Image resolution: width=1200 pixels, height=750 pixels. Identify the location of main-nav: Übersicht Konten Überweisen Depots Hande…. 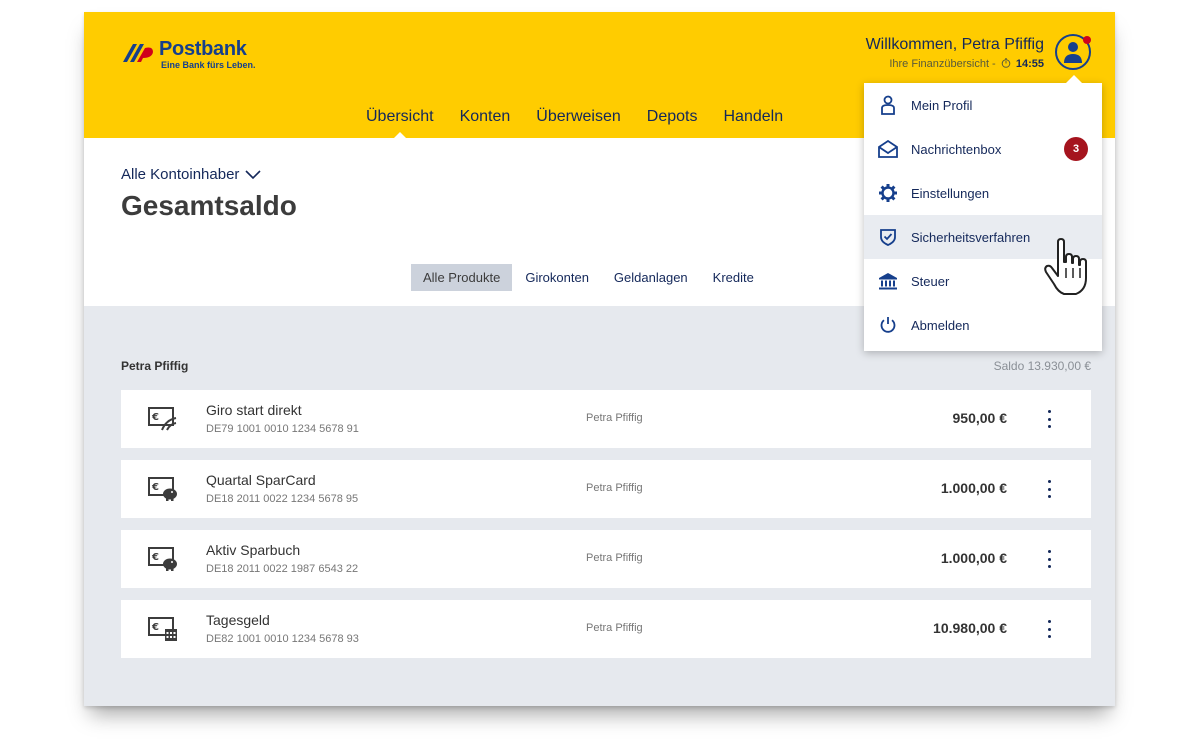
(587, 122).